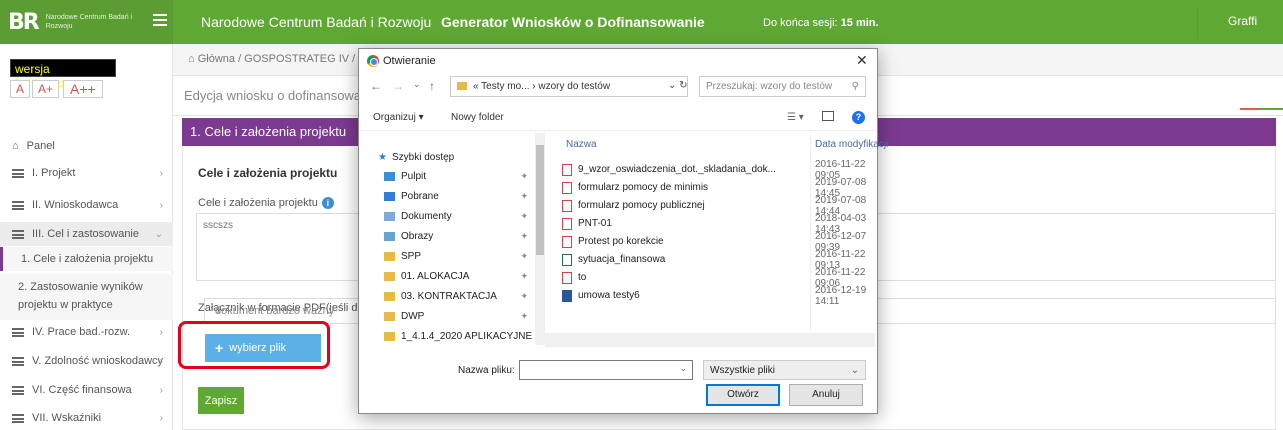  I want to click on hamburger-icon, so click(160, 21).